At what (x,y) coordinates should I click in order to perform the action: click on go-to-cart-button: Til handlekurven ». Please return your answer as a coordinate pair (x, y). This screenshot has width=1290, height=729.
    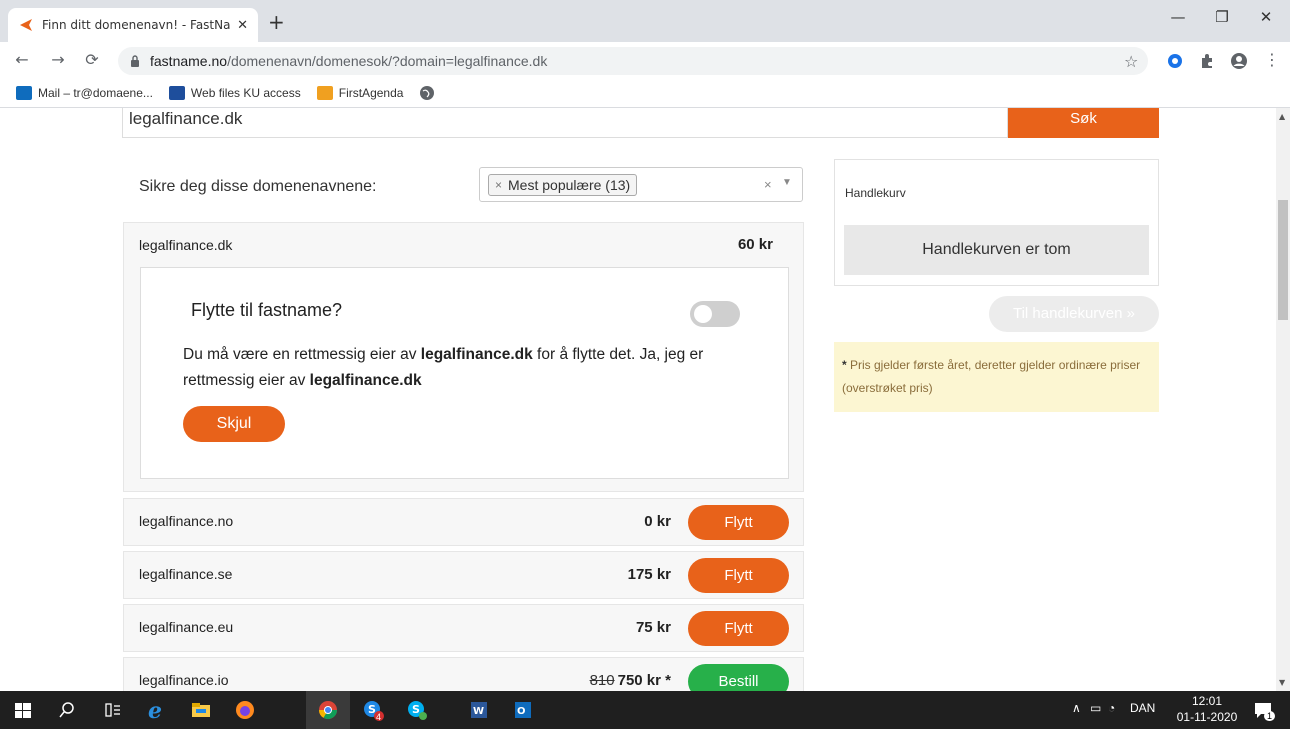
    Looking at the image, I should click on (1074, 314).